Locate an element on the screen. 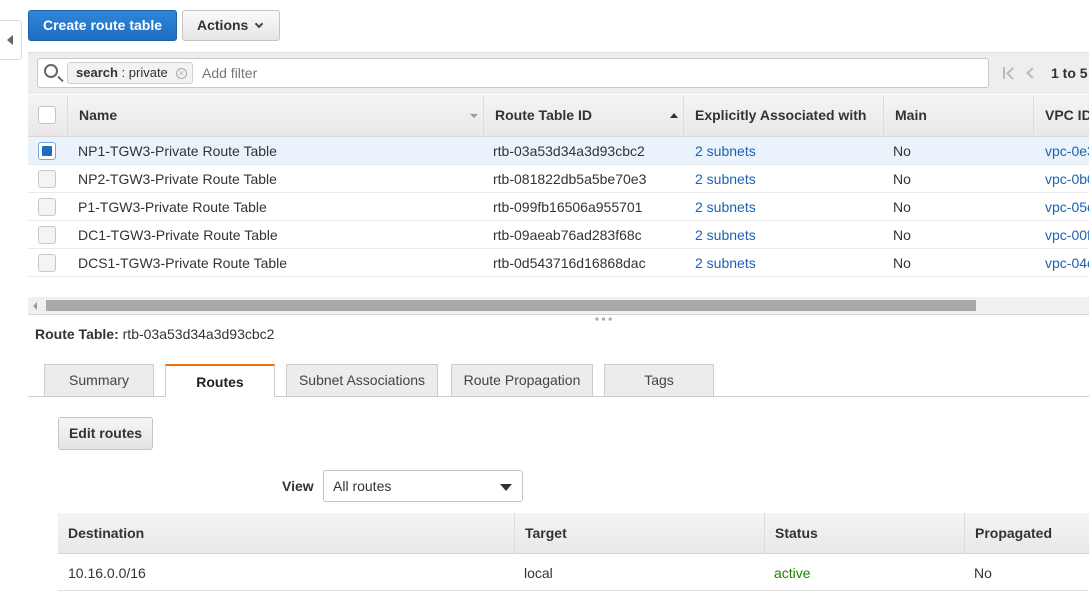 This screenshot has width=1089, height=607. create-route-table-button: Create route table is located at coordinates (102, 25).